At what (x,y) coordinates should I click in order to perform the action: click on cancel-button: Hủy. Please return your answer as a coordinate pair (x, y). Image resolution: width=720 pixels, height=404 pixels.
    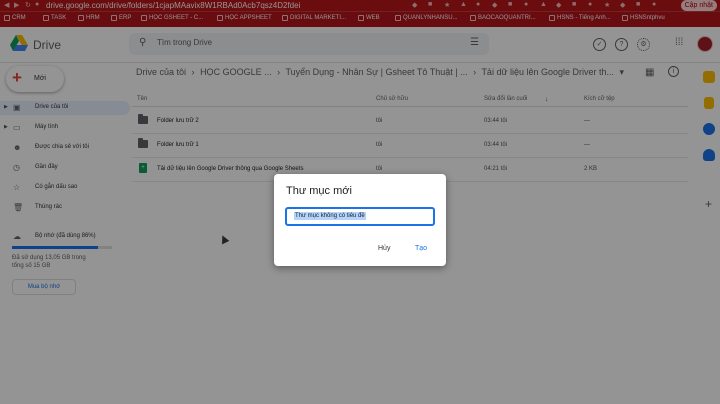
    Looking at the image, I should click on (384, 248).